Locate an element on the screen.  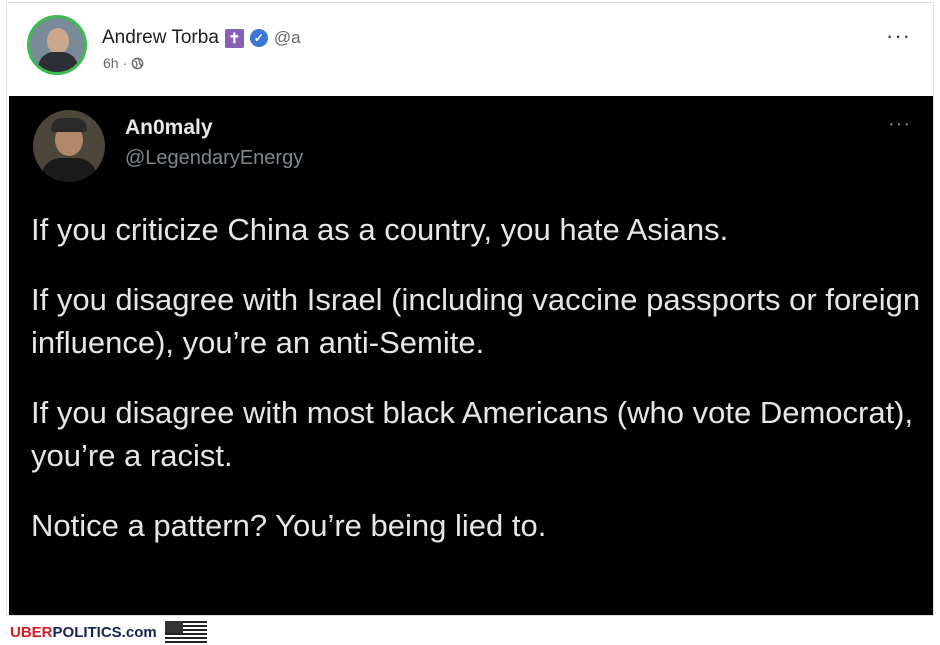
us-flag-icon is located at coordinates (185, 632).